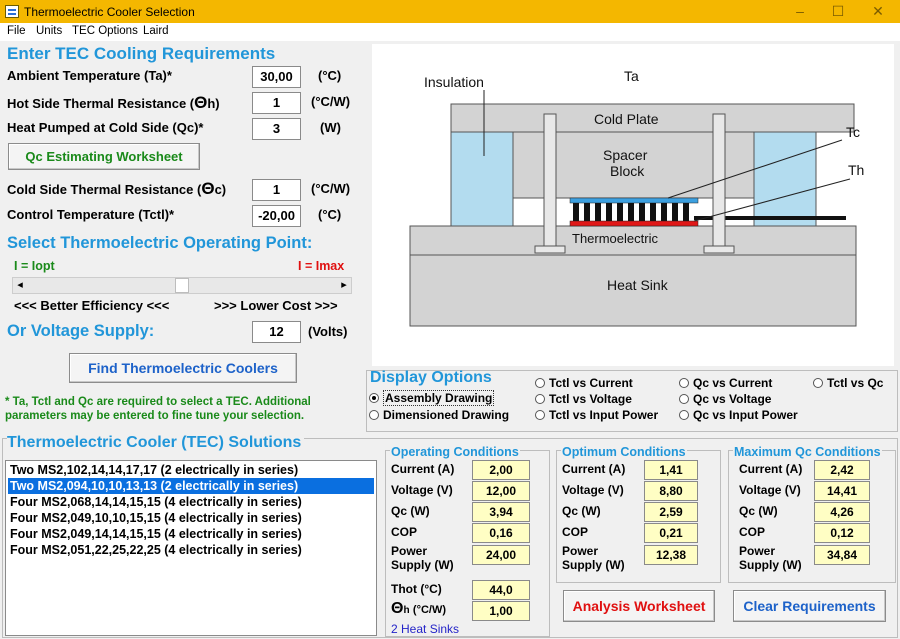 The width and height of the screenshot is (900, 639). I want to click on op-power-label-2: Supply (W), so click(422, 565).